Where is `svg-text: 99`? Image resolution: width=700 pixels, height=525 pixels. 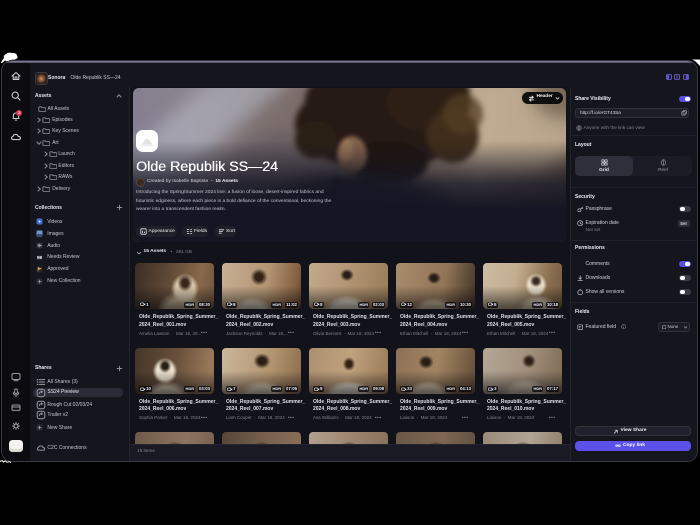 svg-text: 99 is located at coordinates (40, 257).